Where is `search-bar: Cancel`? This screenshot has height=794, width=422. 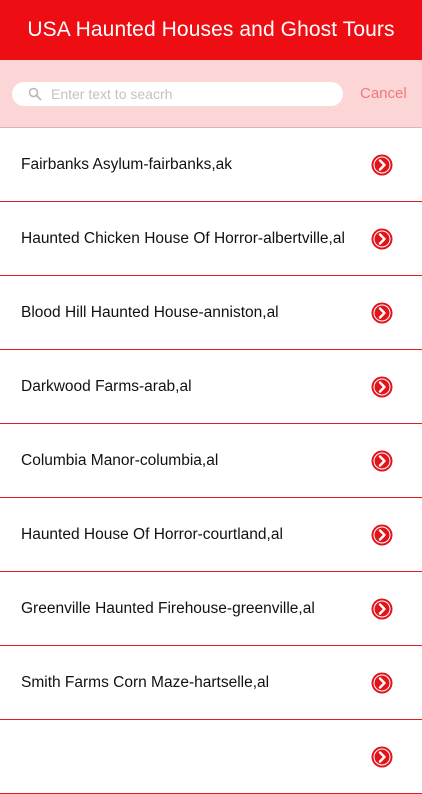 search-bar: Cancel is located at coordinates (211, 94).